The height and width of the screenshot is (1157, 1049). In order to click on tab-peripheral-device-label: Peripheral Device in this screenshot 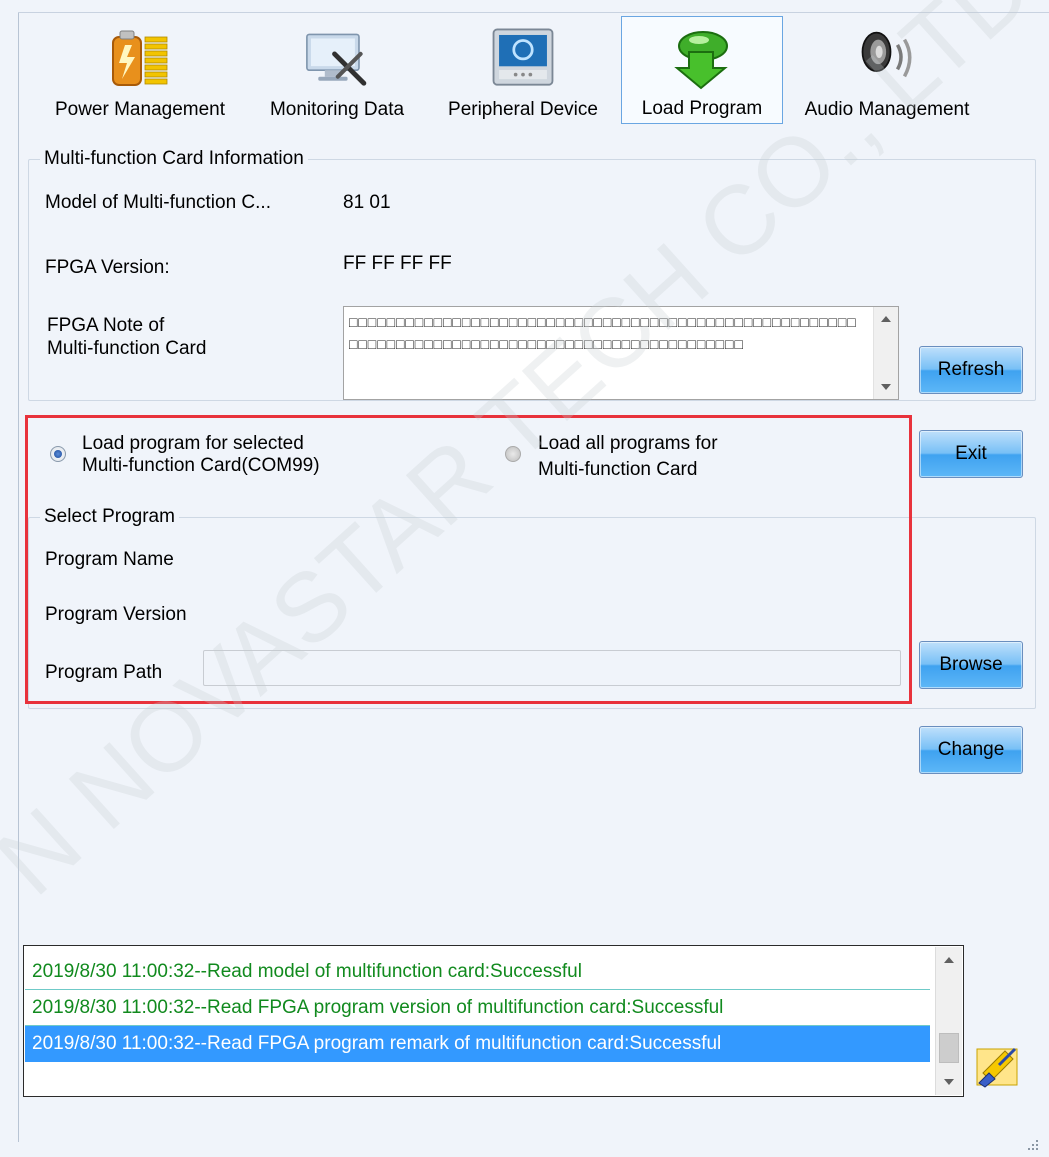, I will do `click(523, 109)`.